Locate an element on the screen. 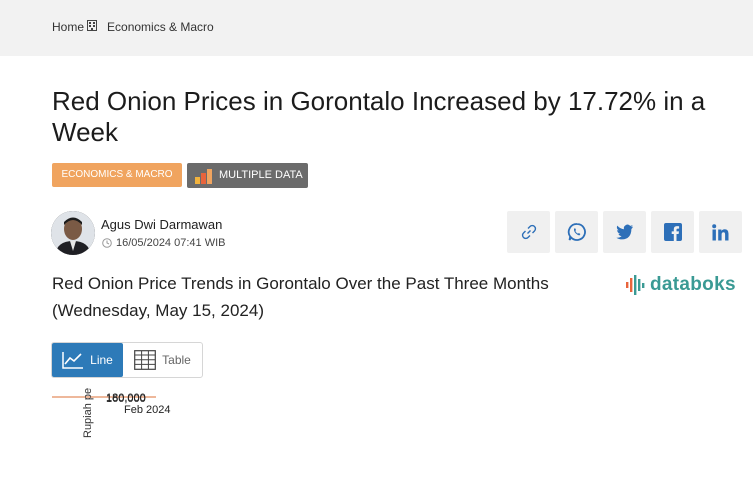  linkedin-share-button is located at coordinates (720, 232).